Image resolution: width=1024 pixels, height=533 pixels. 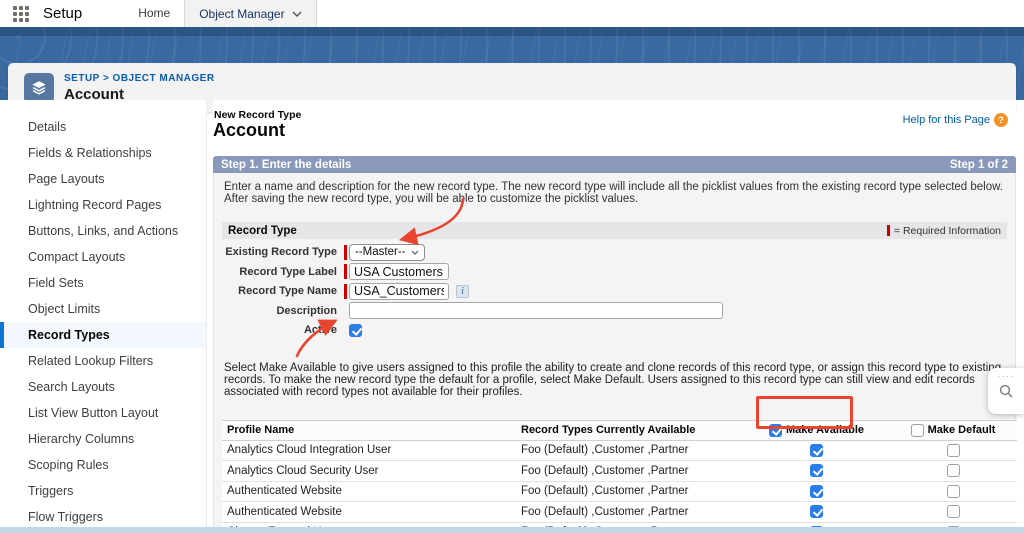 What do you see at coordinates (355, 330) in the screenshot?
I see `active-checkbox` at bounding box center [355, 330].